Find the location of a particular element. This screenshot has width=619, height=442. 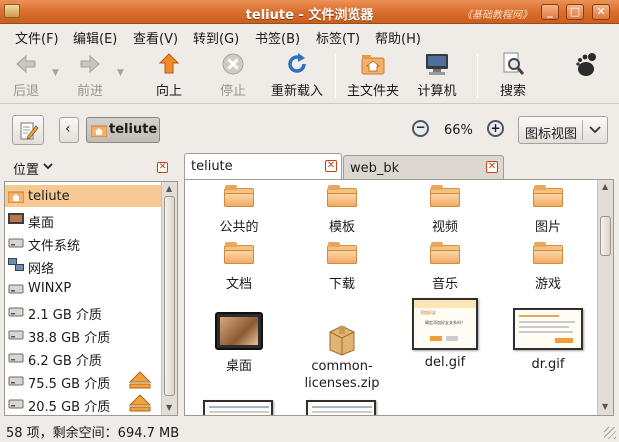

search-icon is located at coordinates (513, 64).